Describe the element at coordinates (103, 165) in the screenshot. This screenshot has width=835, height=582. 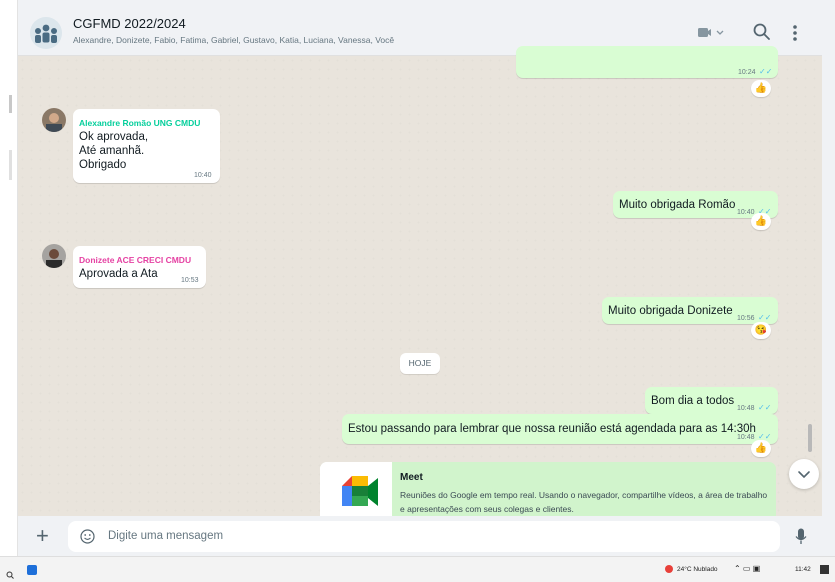
I see `message-line: Obrigado` at that location.